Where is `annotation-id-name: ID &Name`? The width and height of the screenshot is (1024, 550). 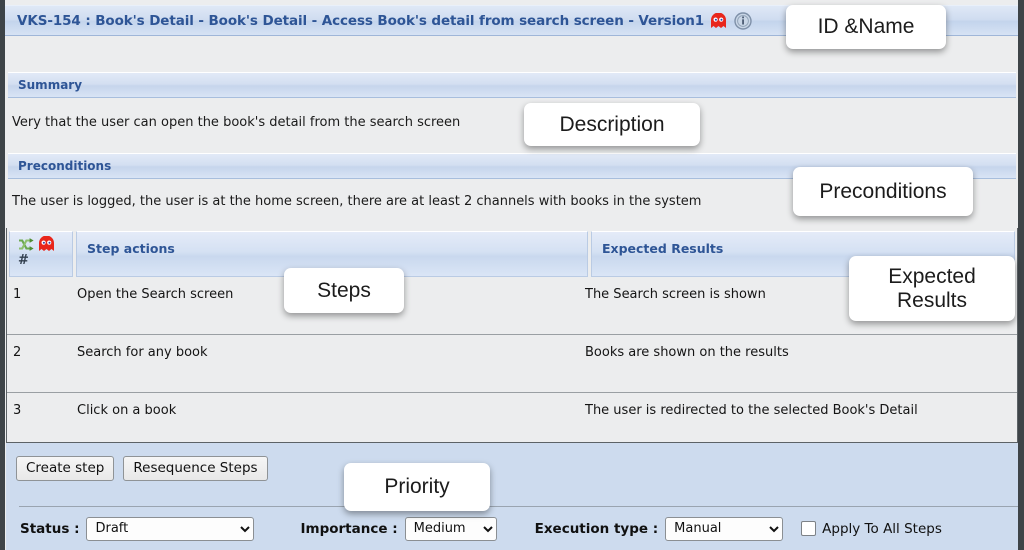 annotation-id-name: ID &Name is located at coordinates (866, 27).